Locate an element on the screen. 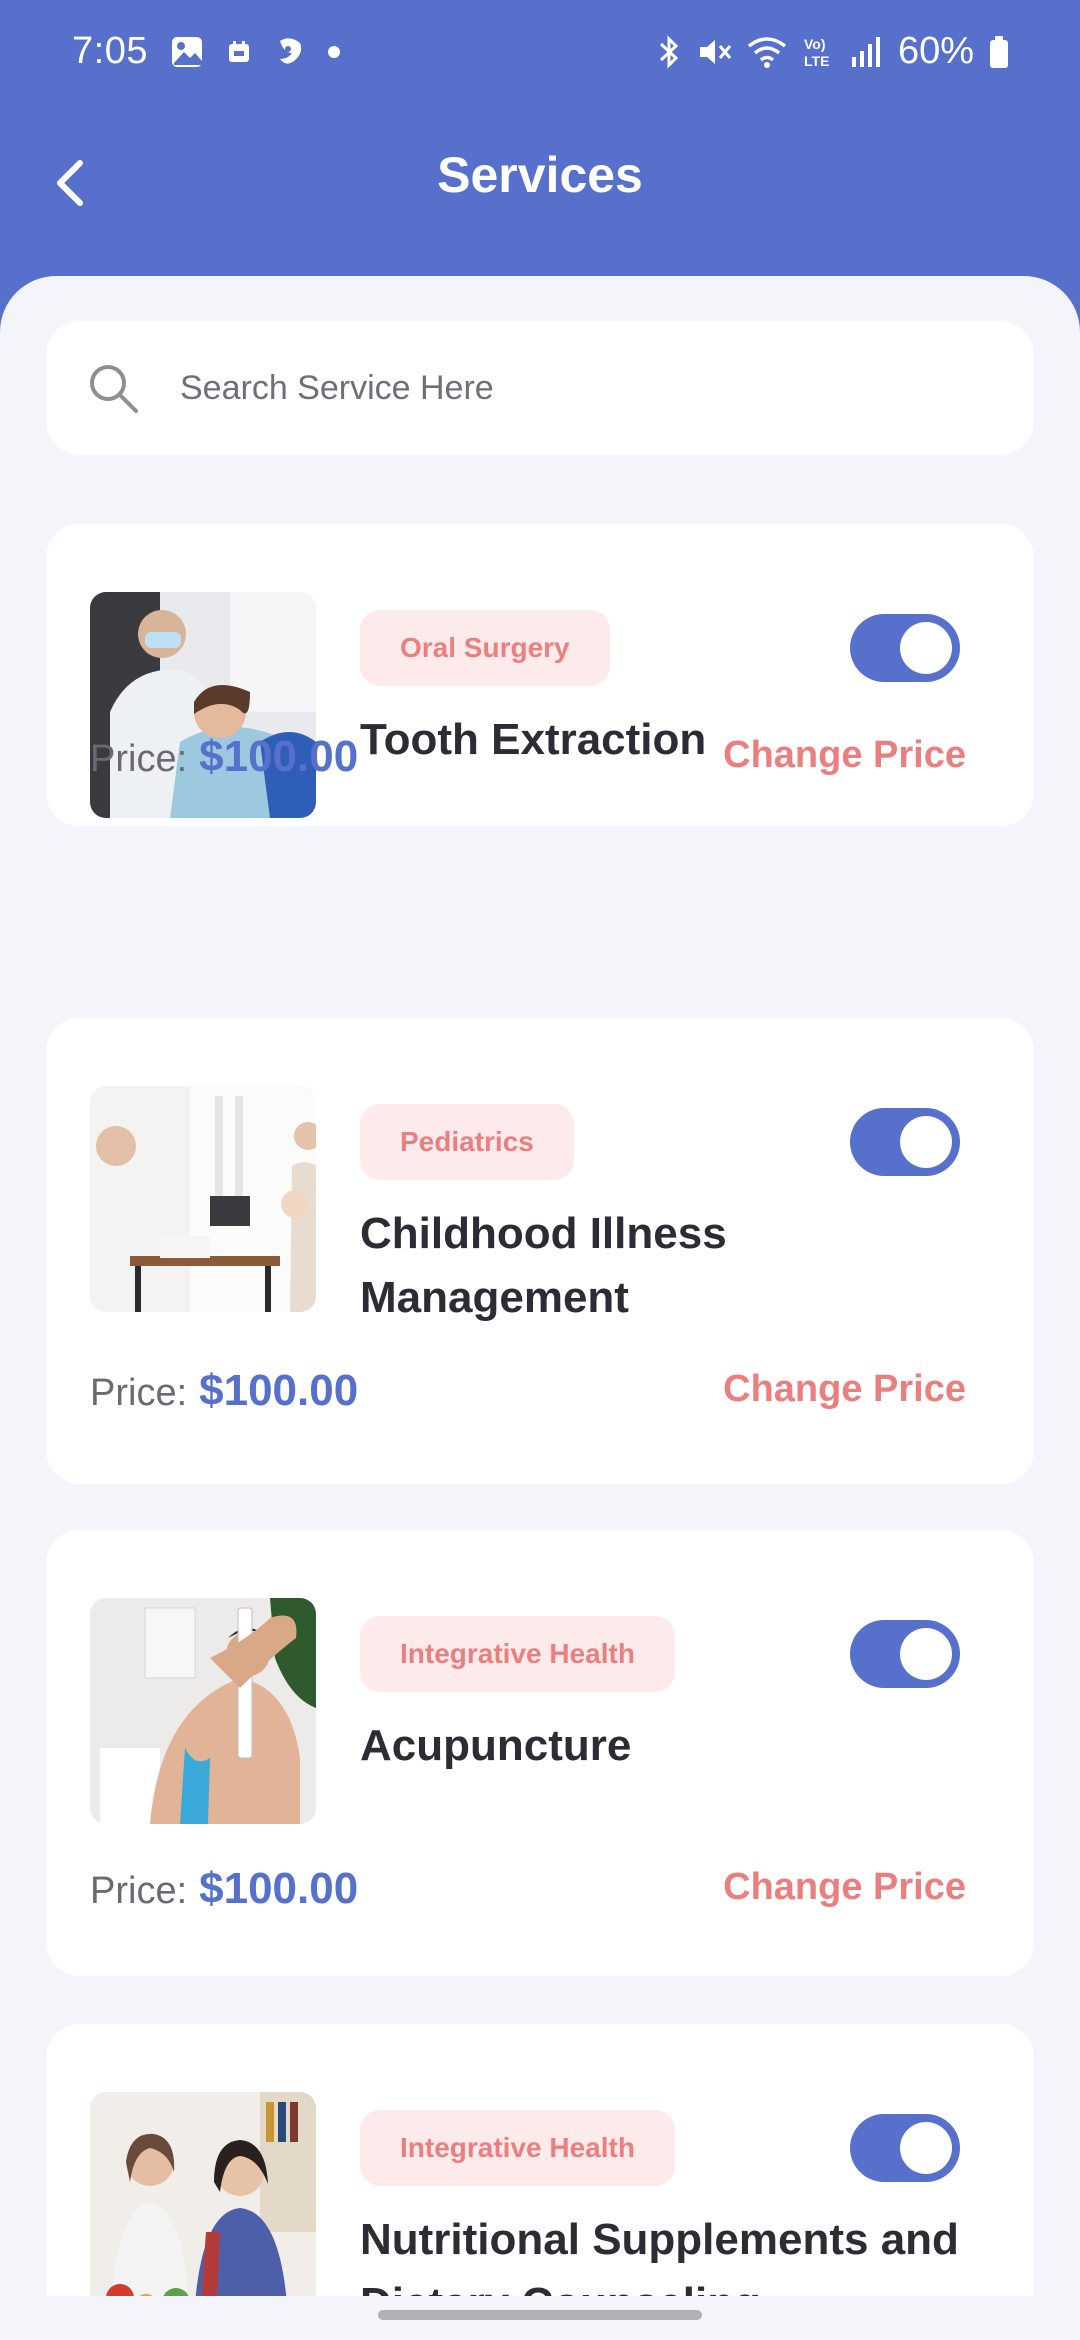  gallery-icon is located at coordinates (187, 52).